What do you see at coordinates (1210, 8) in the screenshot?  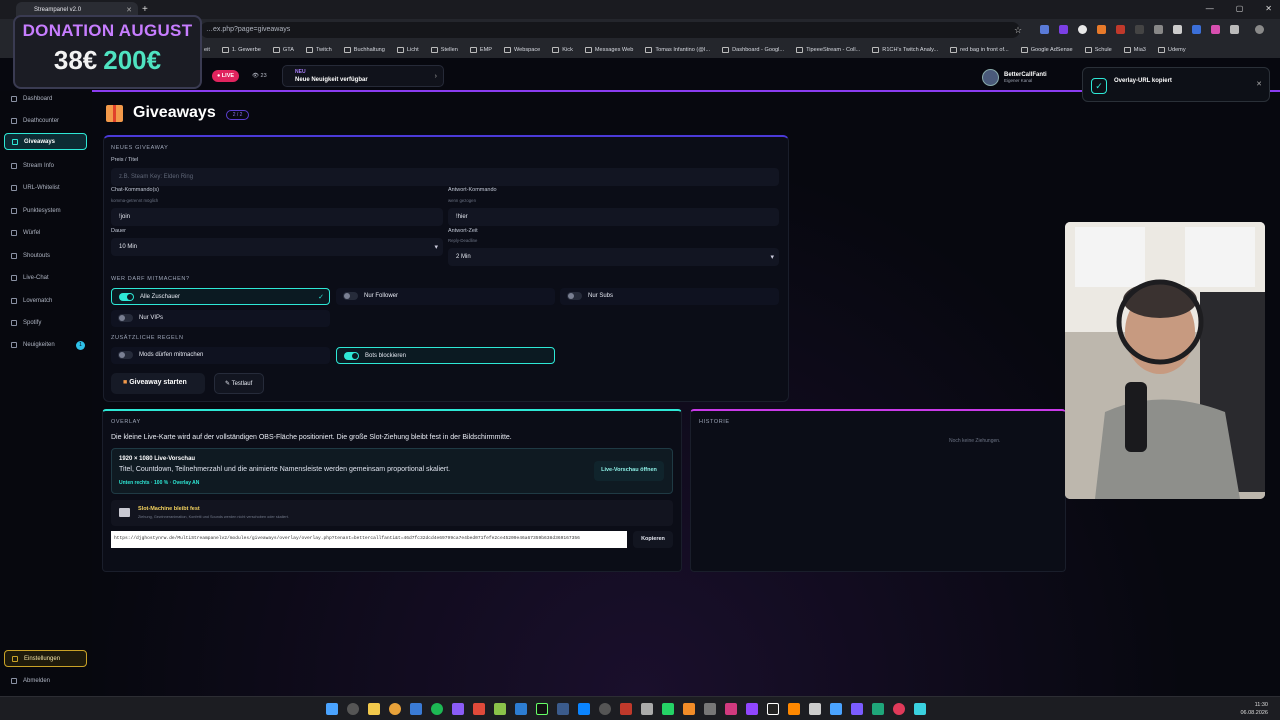 I see `minimize-icon: —` at bounding box center [1210, 8].